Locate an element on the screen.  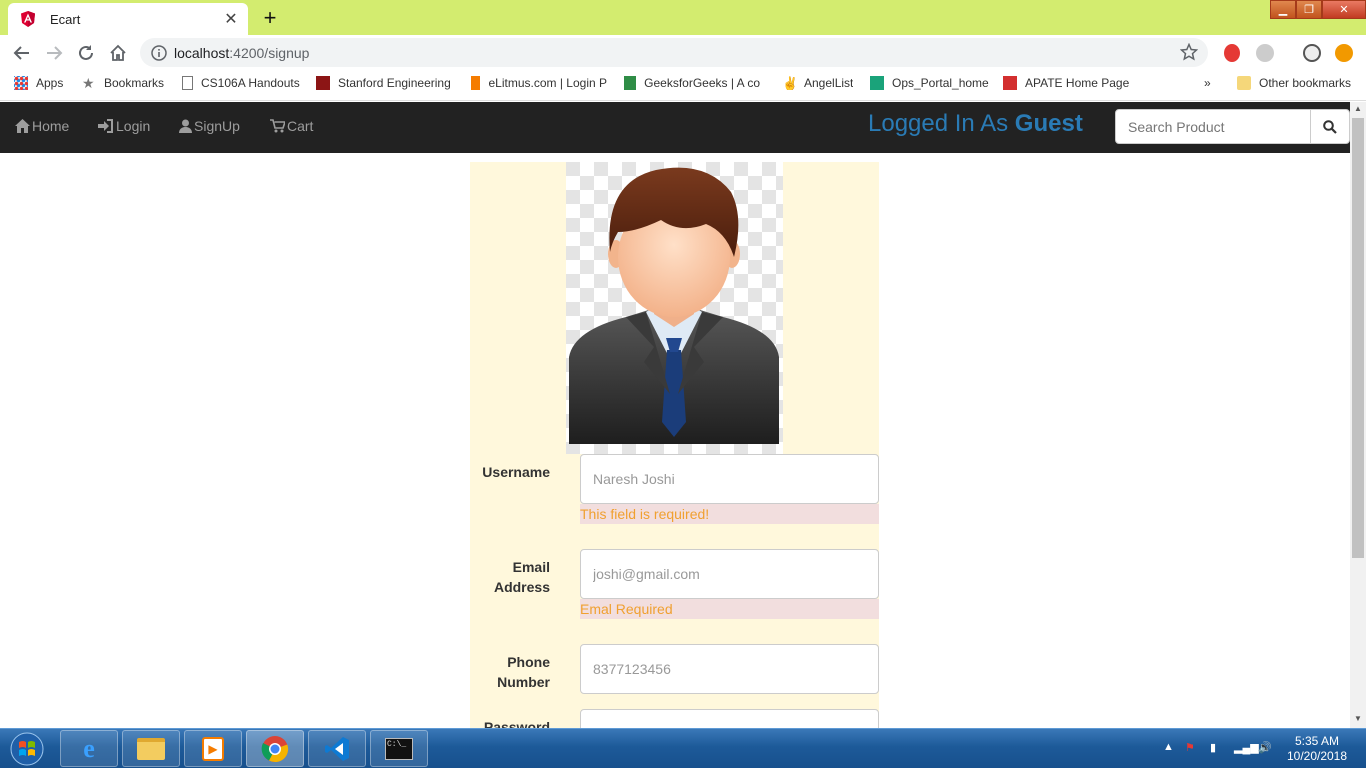
taskbar-ie: e is located at coordinates (89, 748).